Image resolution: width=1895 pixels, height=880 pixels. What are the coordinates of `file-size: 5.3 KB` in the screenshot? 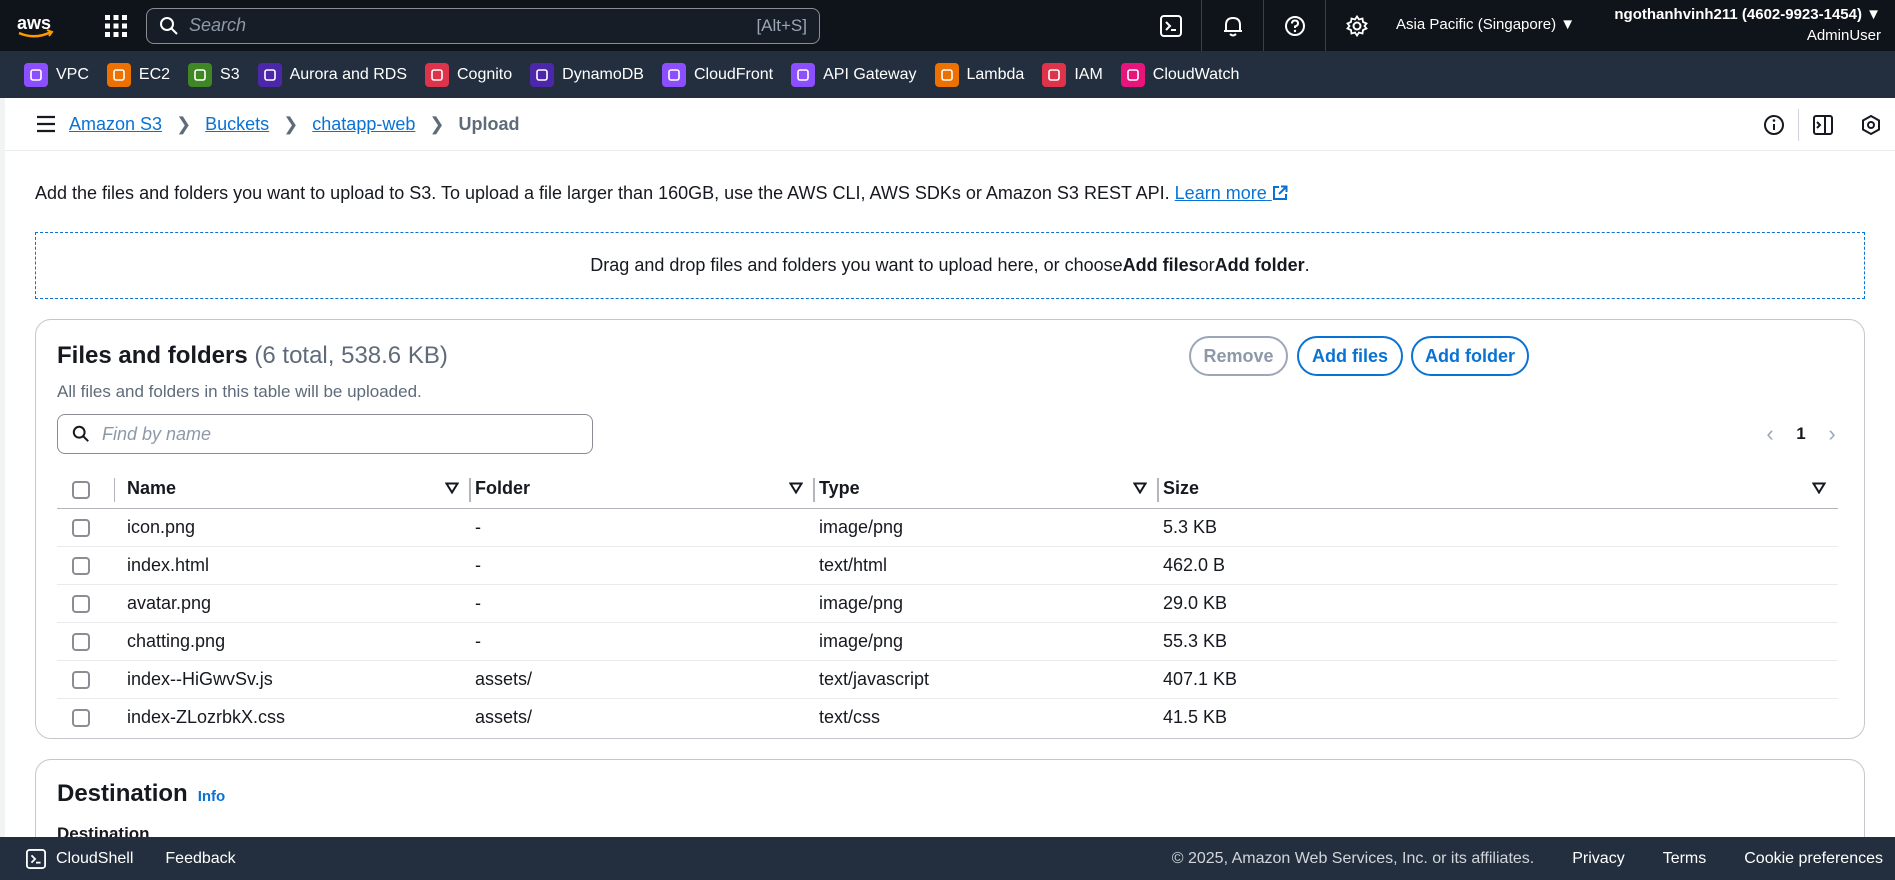 It's located at (1498, 527).